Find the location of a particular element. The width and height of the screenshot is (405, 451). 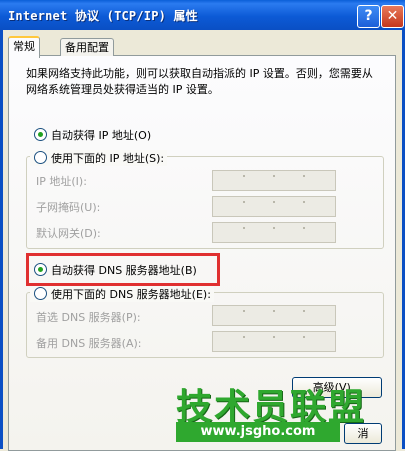

help-button: ? is located at coordinates (368, 16).